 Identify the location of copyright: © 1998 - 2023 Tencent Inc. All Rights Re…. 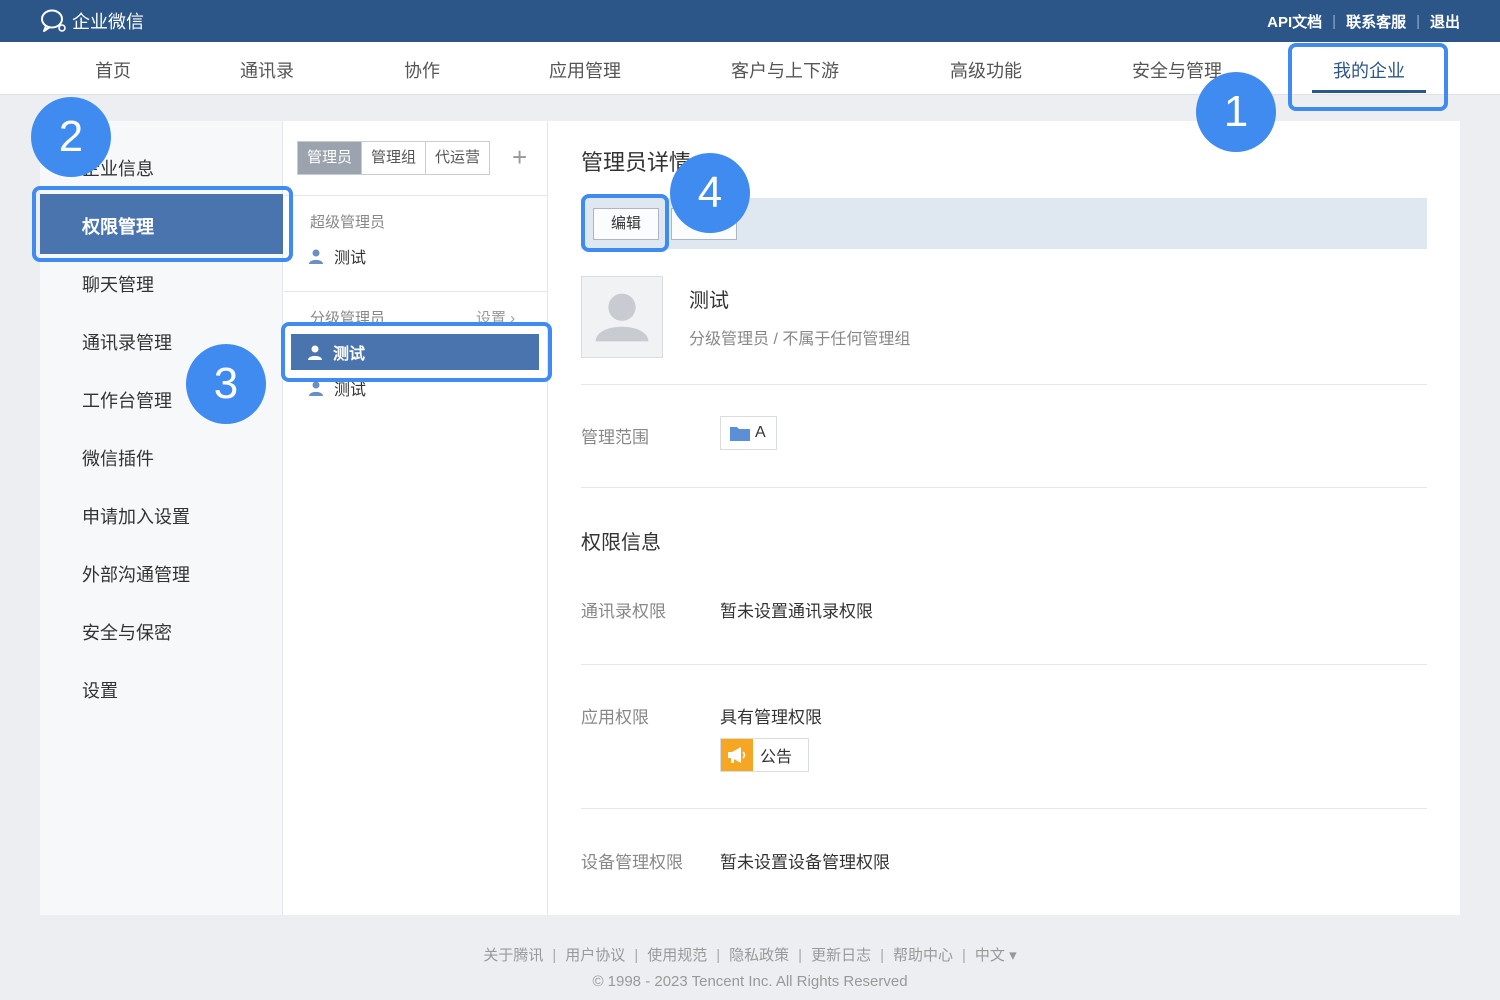
(750, 981).